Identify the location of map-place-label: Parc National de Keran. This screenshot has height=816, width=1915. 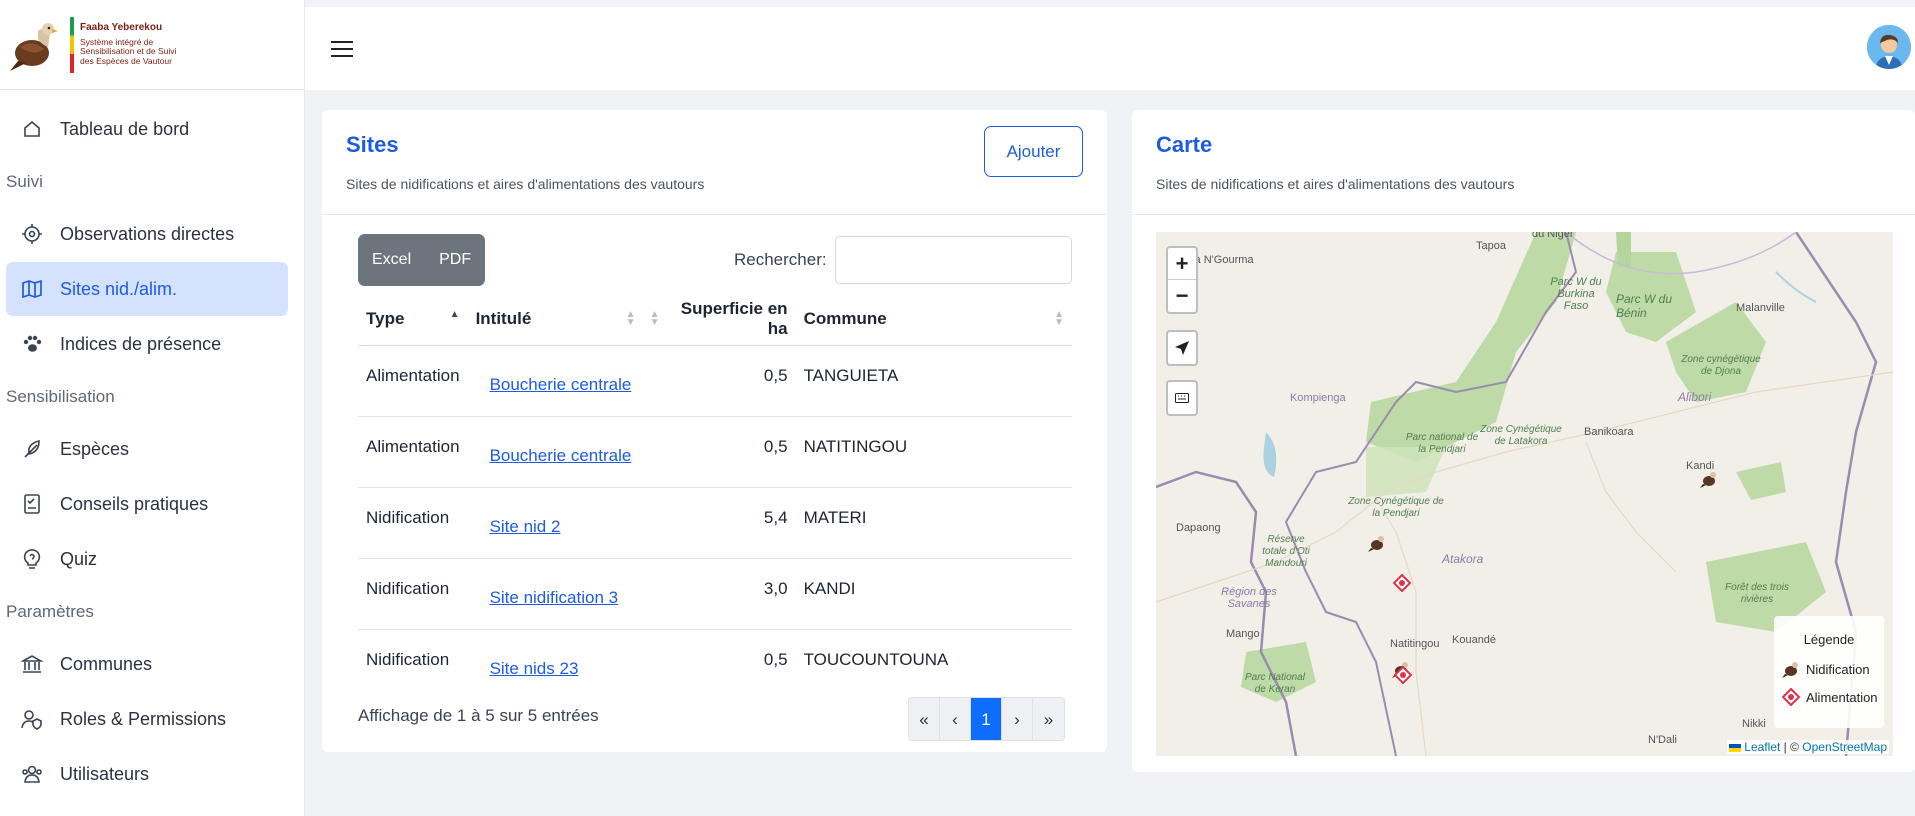
(1275, 683).